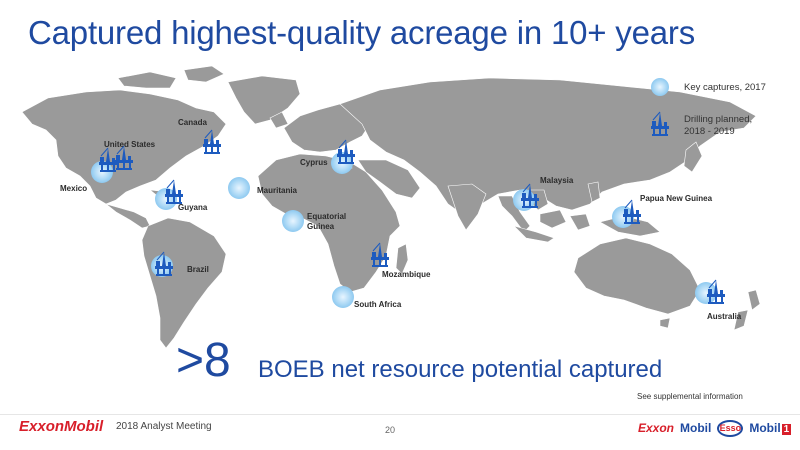 The width and height of the screenshot is (800, 450). Describe the element at coordinates (74, 188) in the screenshot. I see `label-mexico: Mexico` at that location.